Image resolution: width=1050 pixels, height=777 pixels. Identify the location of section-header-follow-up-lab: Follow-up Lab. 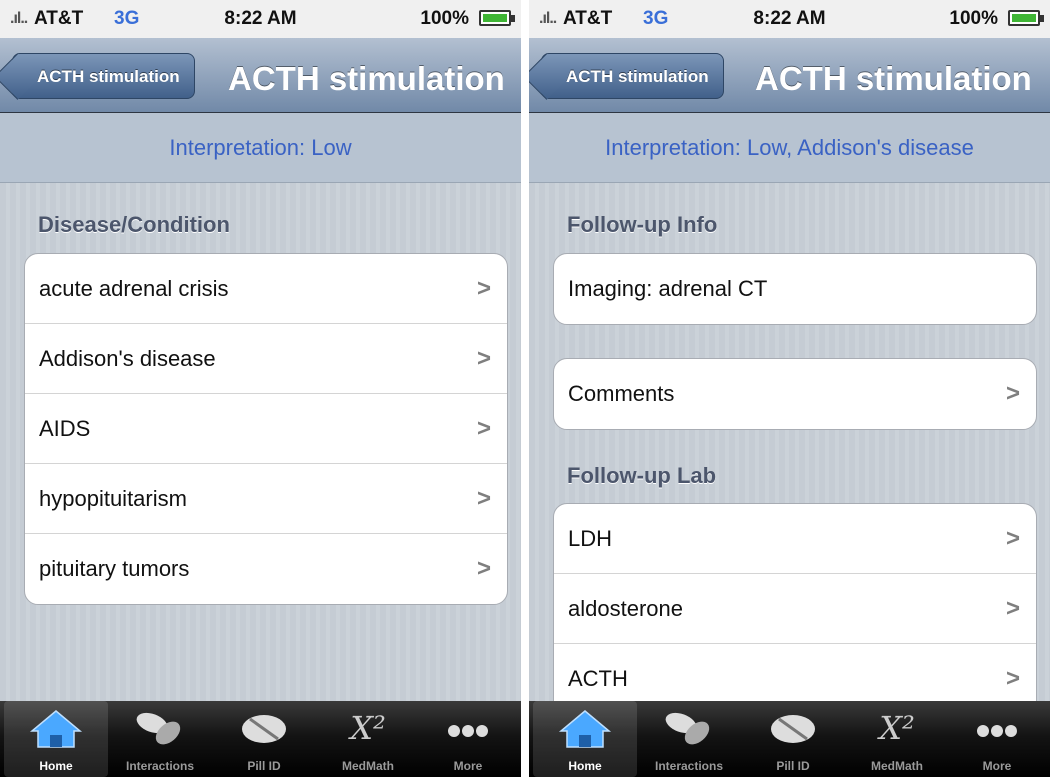
(642, 475).